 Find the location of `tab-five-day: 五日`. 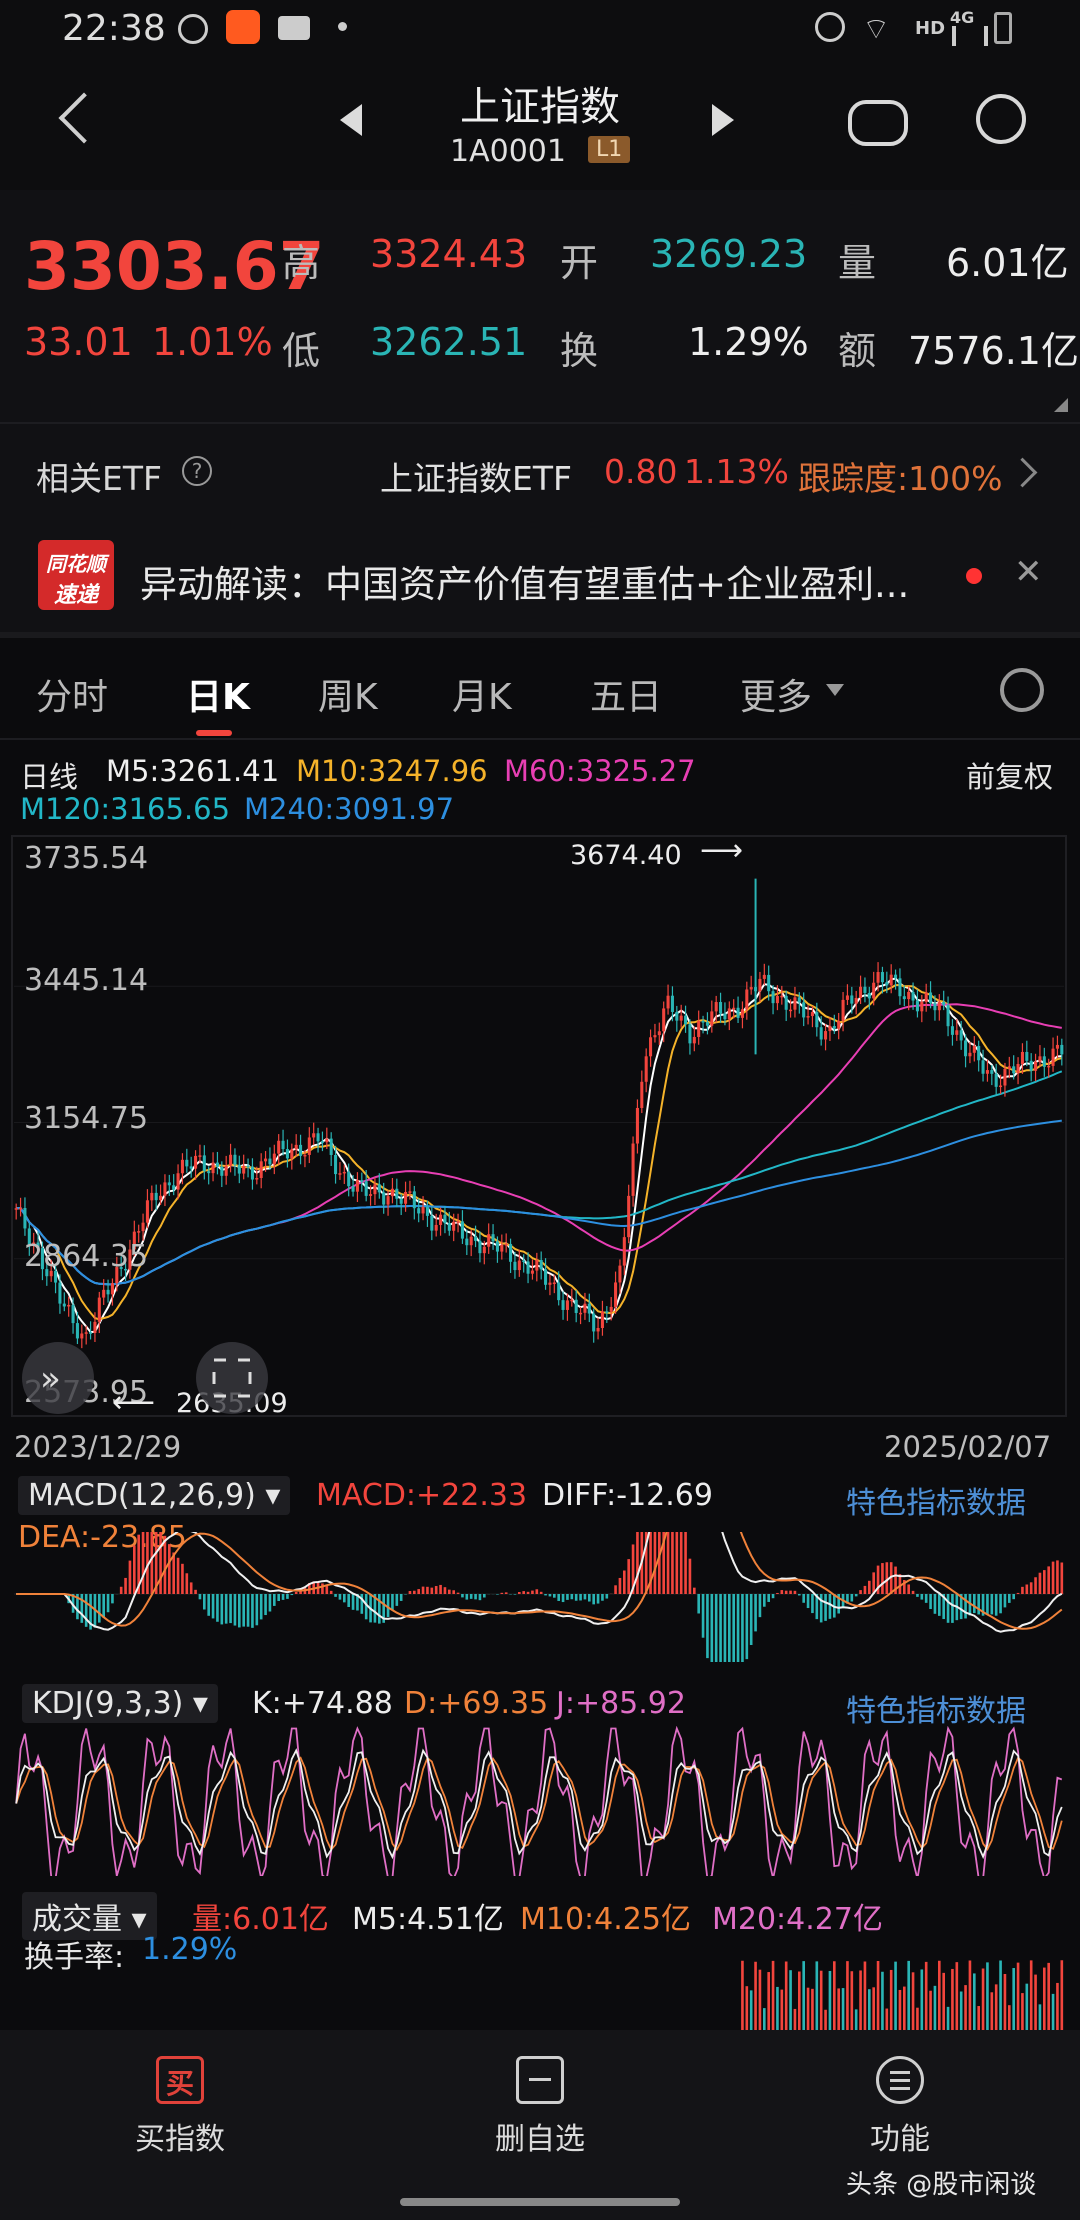

tab-five-day: 五日 is located at coordinates (626, 694).